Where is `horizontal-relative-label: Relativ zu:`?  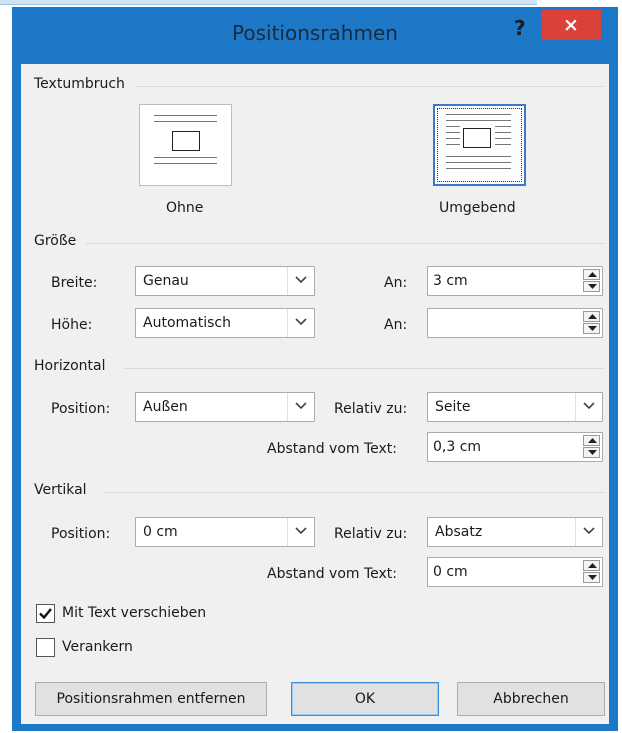 horizontal-relative-label: Relativ zu: is located at coordinates (371, 409).